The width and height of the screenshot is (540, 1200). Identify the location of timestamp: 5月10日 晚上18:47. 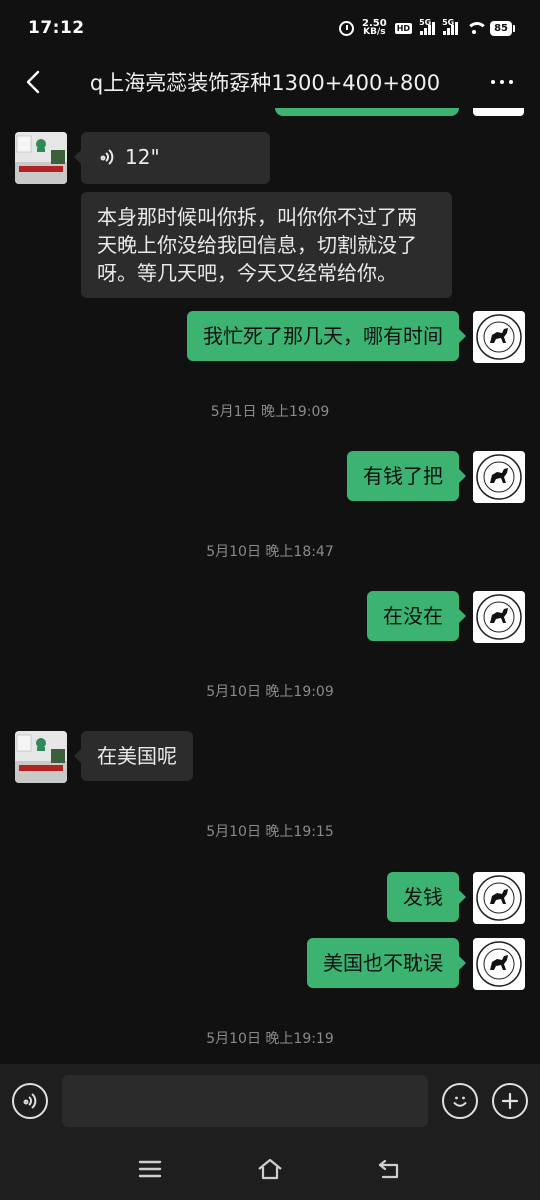
(270, 552).